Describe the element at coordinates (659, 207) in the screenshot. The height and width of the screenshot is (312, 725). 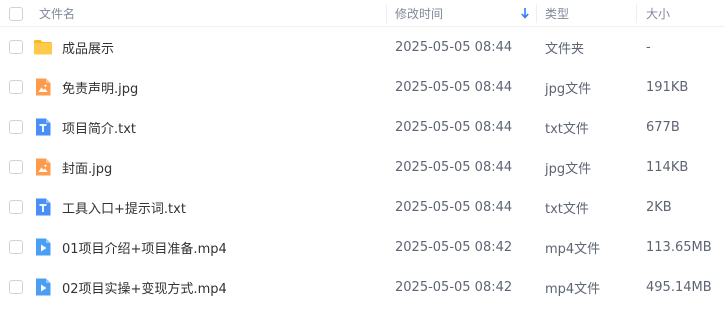
I see `file-size: 2KB` at that location.